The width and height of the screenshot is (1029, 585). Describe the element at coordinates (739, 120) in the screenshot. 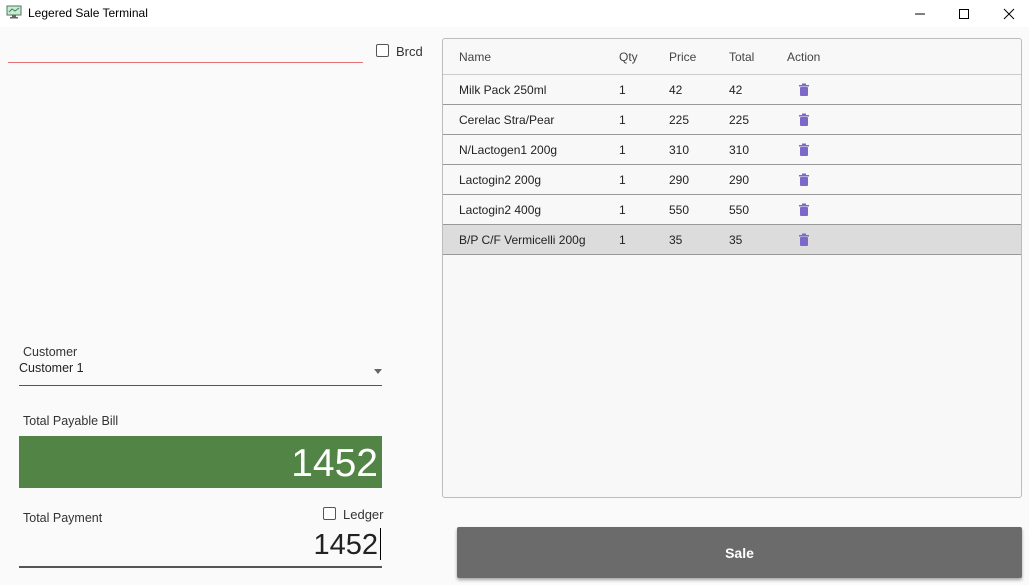

I see `cell-total: 225` at that location.